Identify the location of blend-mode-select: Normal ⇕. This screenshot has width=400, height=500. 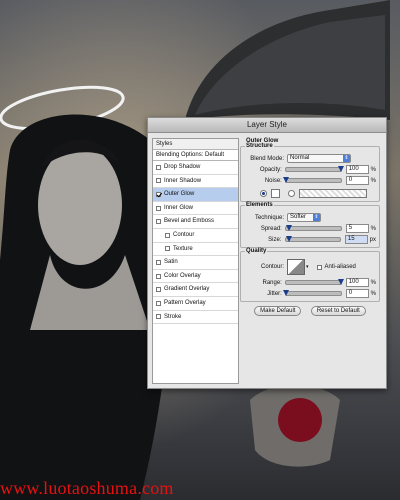
(319, 158).